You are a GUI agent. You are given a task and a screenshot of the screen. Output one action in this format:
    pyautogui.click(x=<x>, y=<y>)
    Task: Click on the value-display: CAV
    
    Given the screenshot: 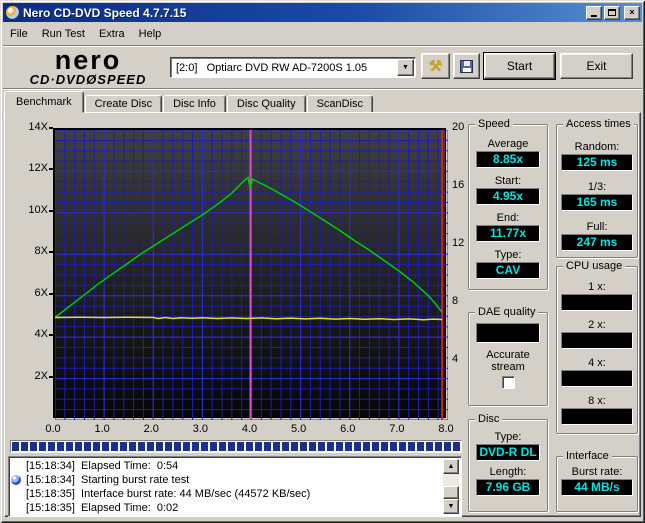 What is the action you would take?
    pyautogui.click(x=508, y=270)
    